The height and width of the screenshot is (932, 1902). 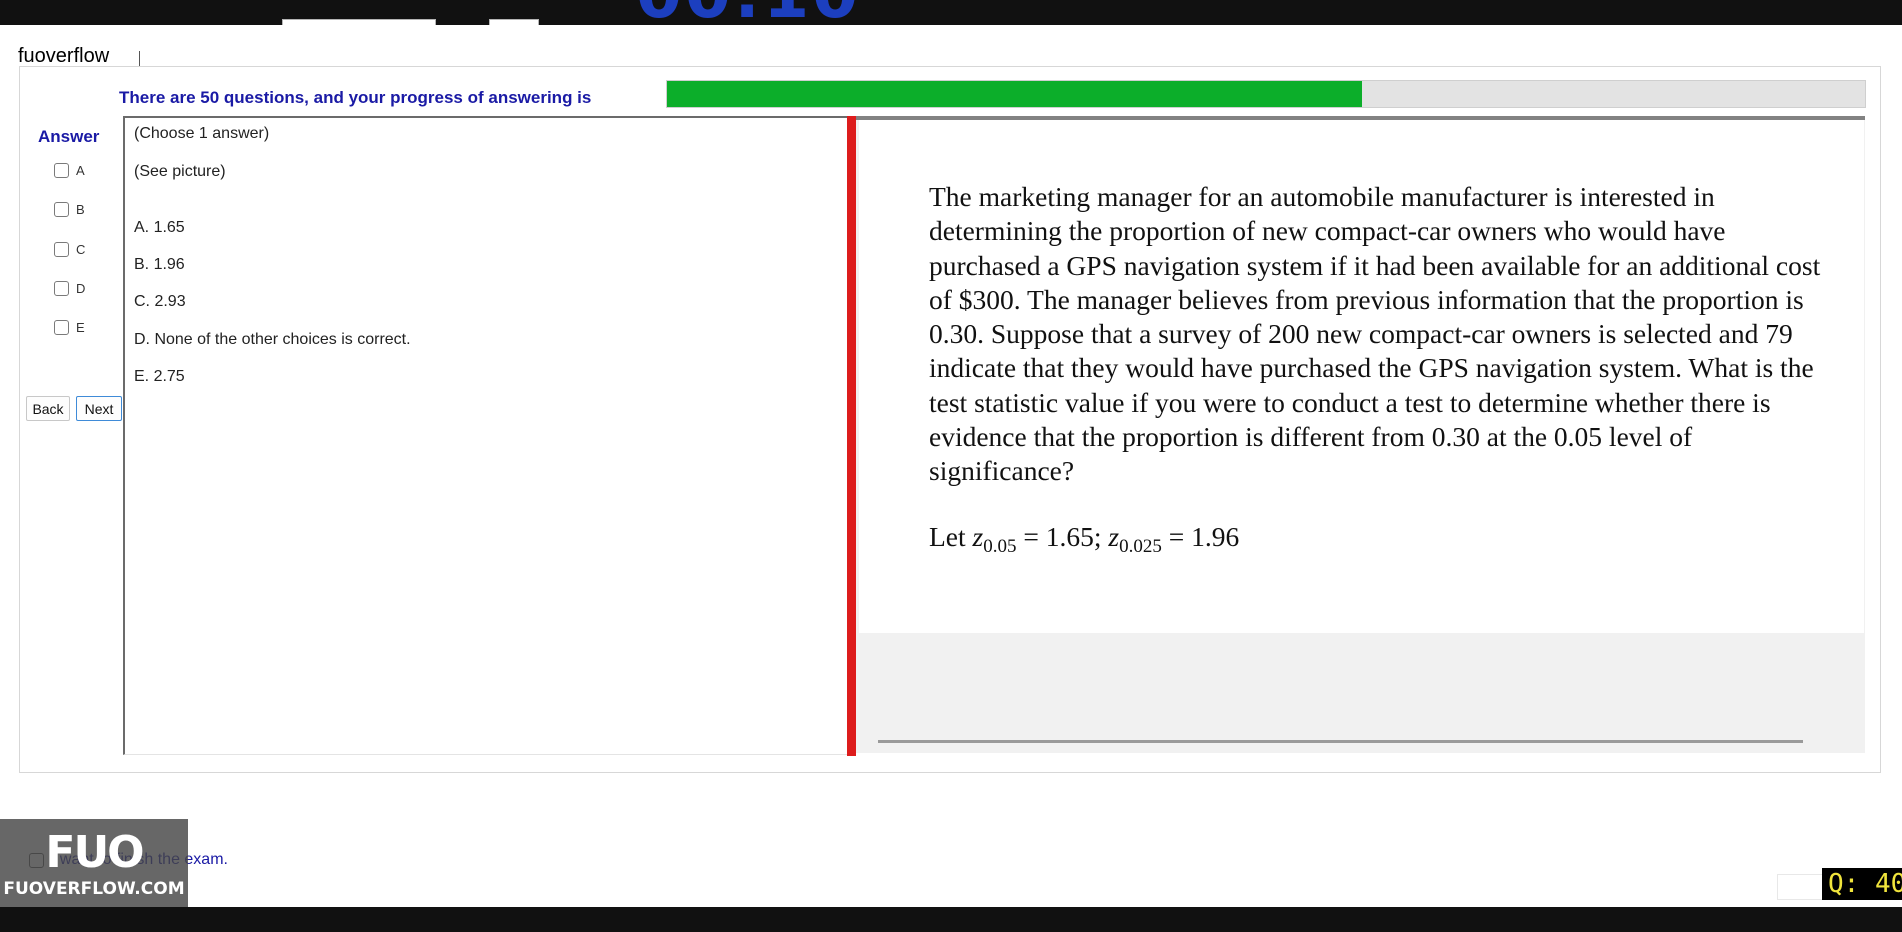 I want to click on option-e-checkbox, so click(x=61, y=327).